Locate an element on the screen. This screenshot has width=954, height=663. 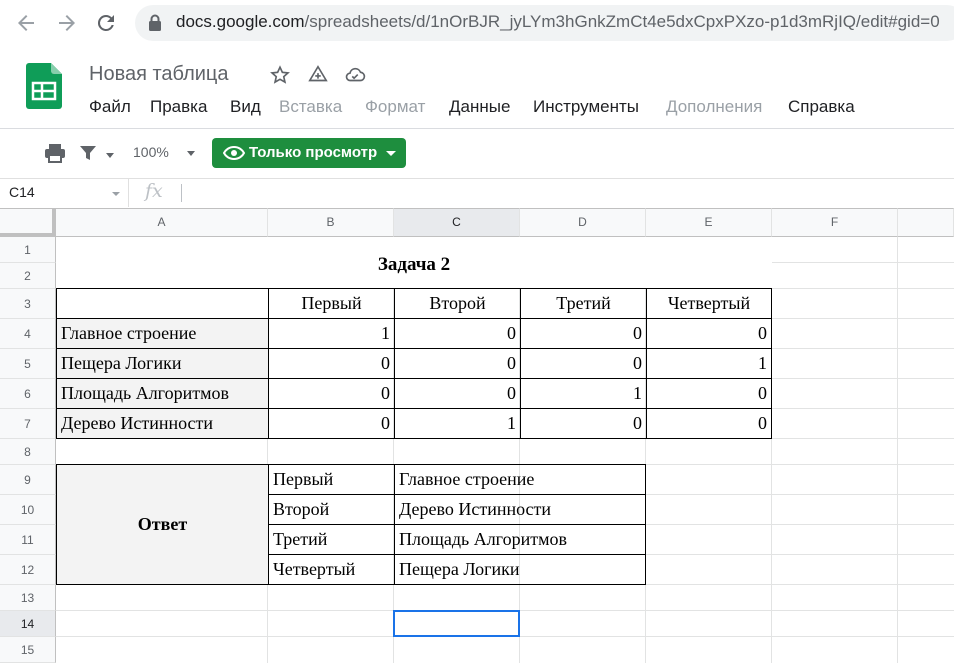
name-box-value: C14 is located at coordinates (22, 192).